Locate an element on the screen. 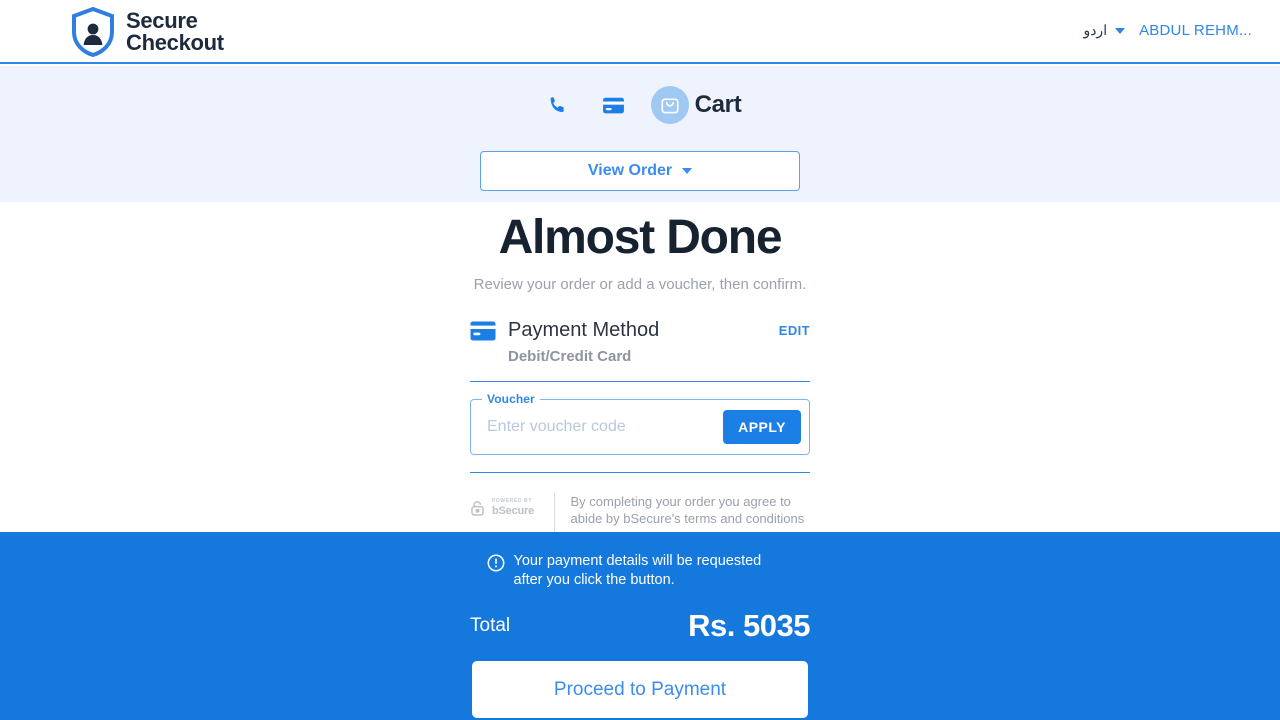 The width and height of the screenshot is (1280, 720). voucher-field: Voucher APPLY is located at coordinates (640, 423).